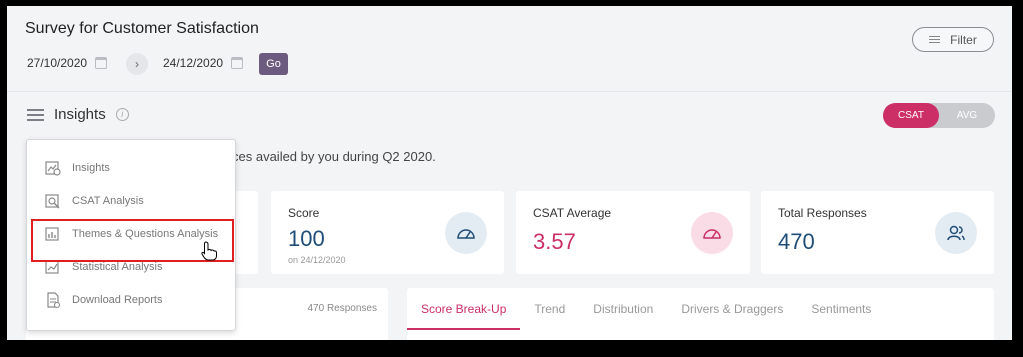 Image resolution: width=1023 pixels, height=357 pixels. I want to click on hand-cursor-icon, so click(209, 251).